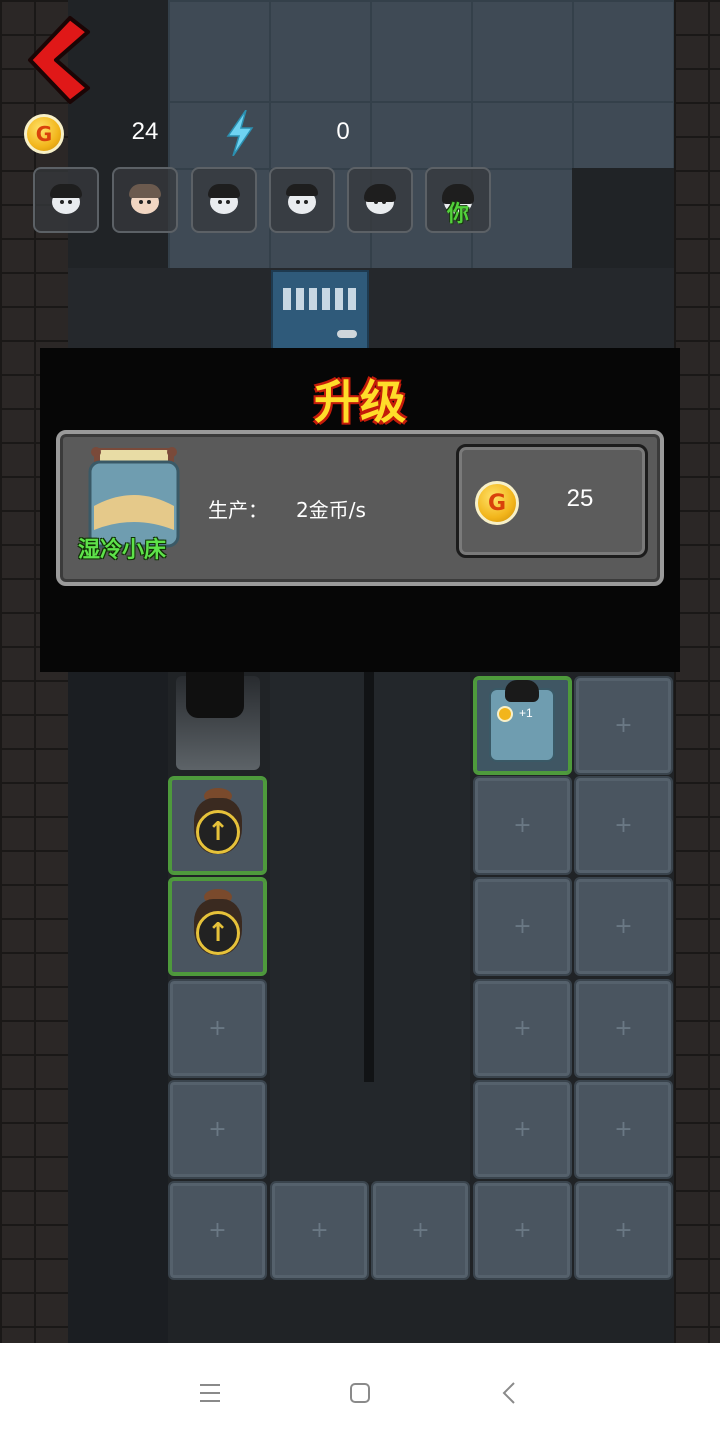  Describe the element at coordinates (552, 501) in the screenshot. I see `upgrade-cost-button: G 25` at that location.